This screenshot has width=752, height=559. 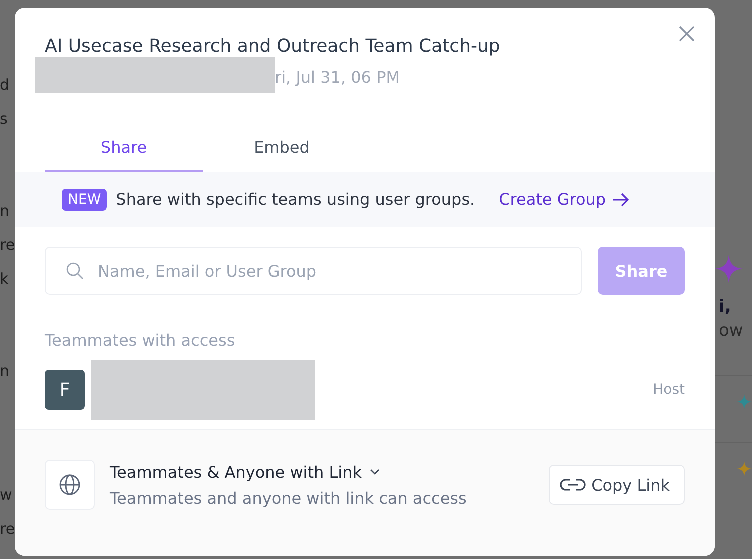 What do you see at coordinates (564, 199) in the screenshot?
I see `create-group-link: Create Group` at bounding box center [564, 199].